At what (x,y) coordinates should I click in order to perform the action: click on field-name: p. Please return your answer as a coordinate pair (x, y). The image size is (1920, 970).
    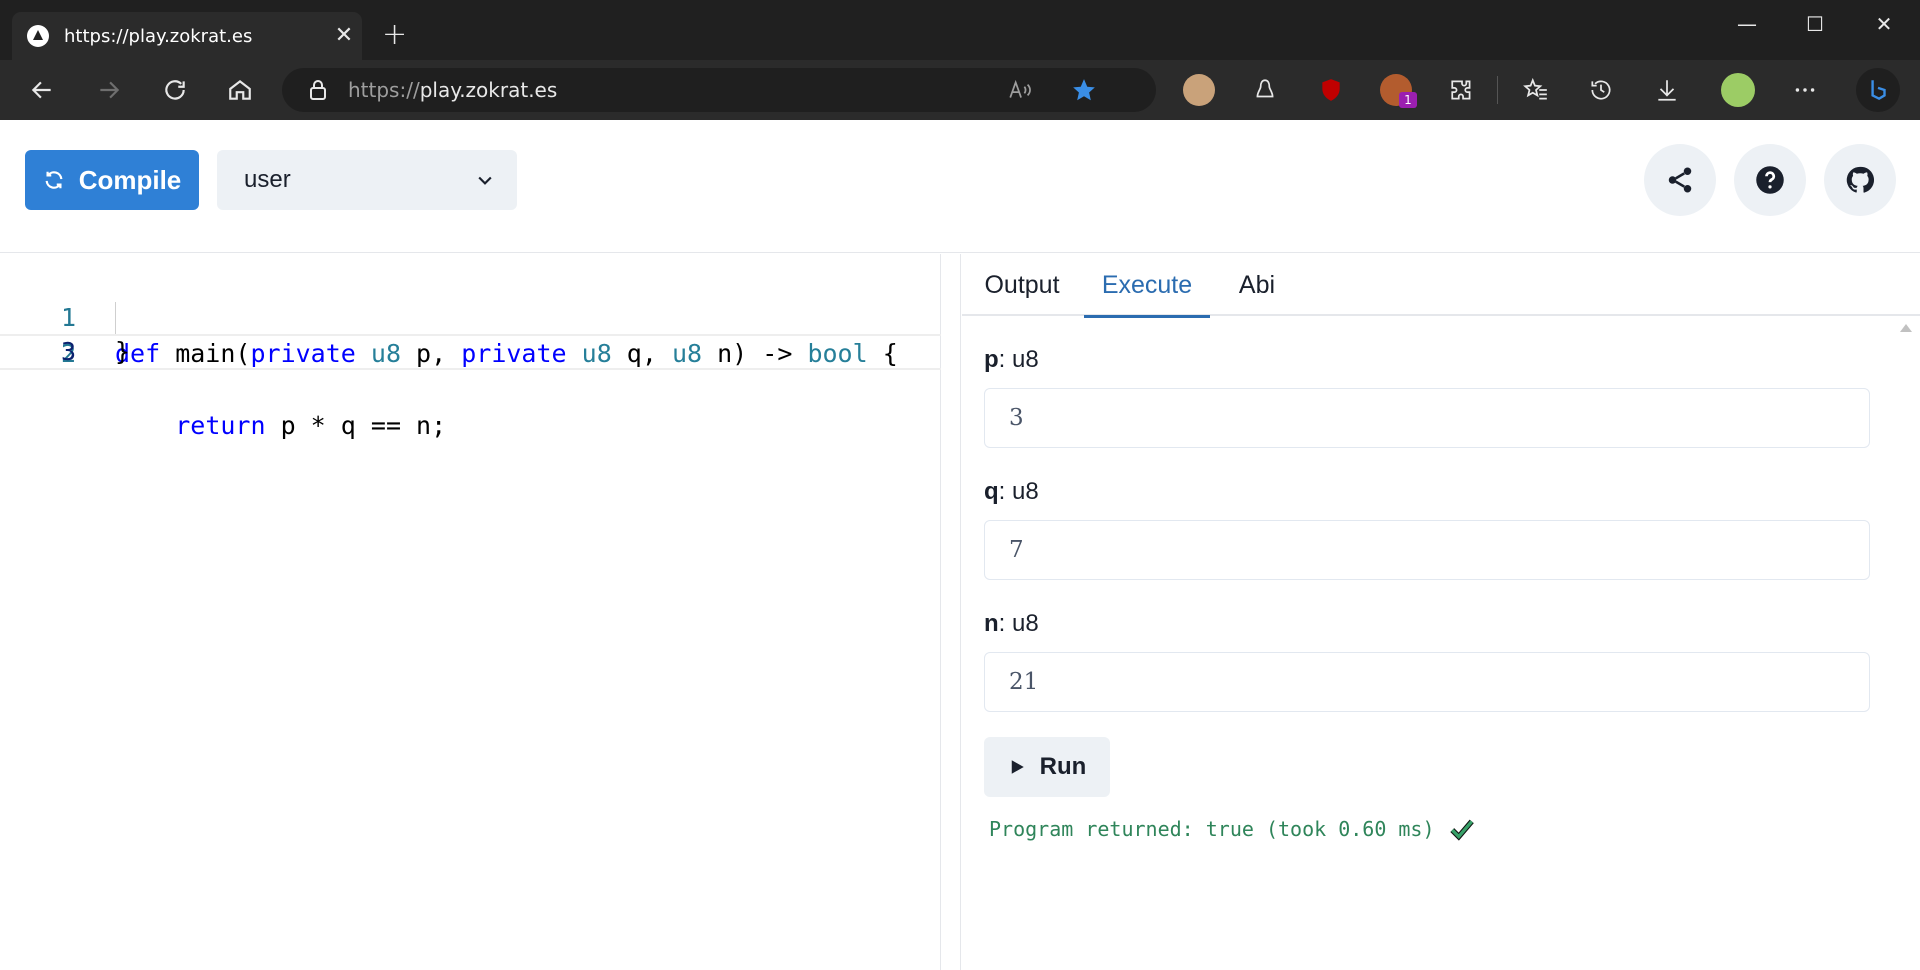
    Looking at the image, I should click on (991, 359).